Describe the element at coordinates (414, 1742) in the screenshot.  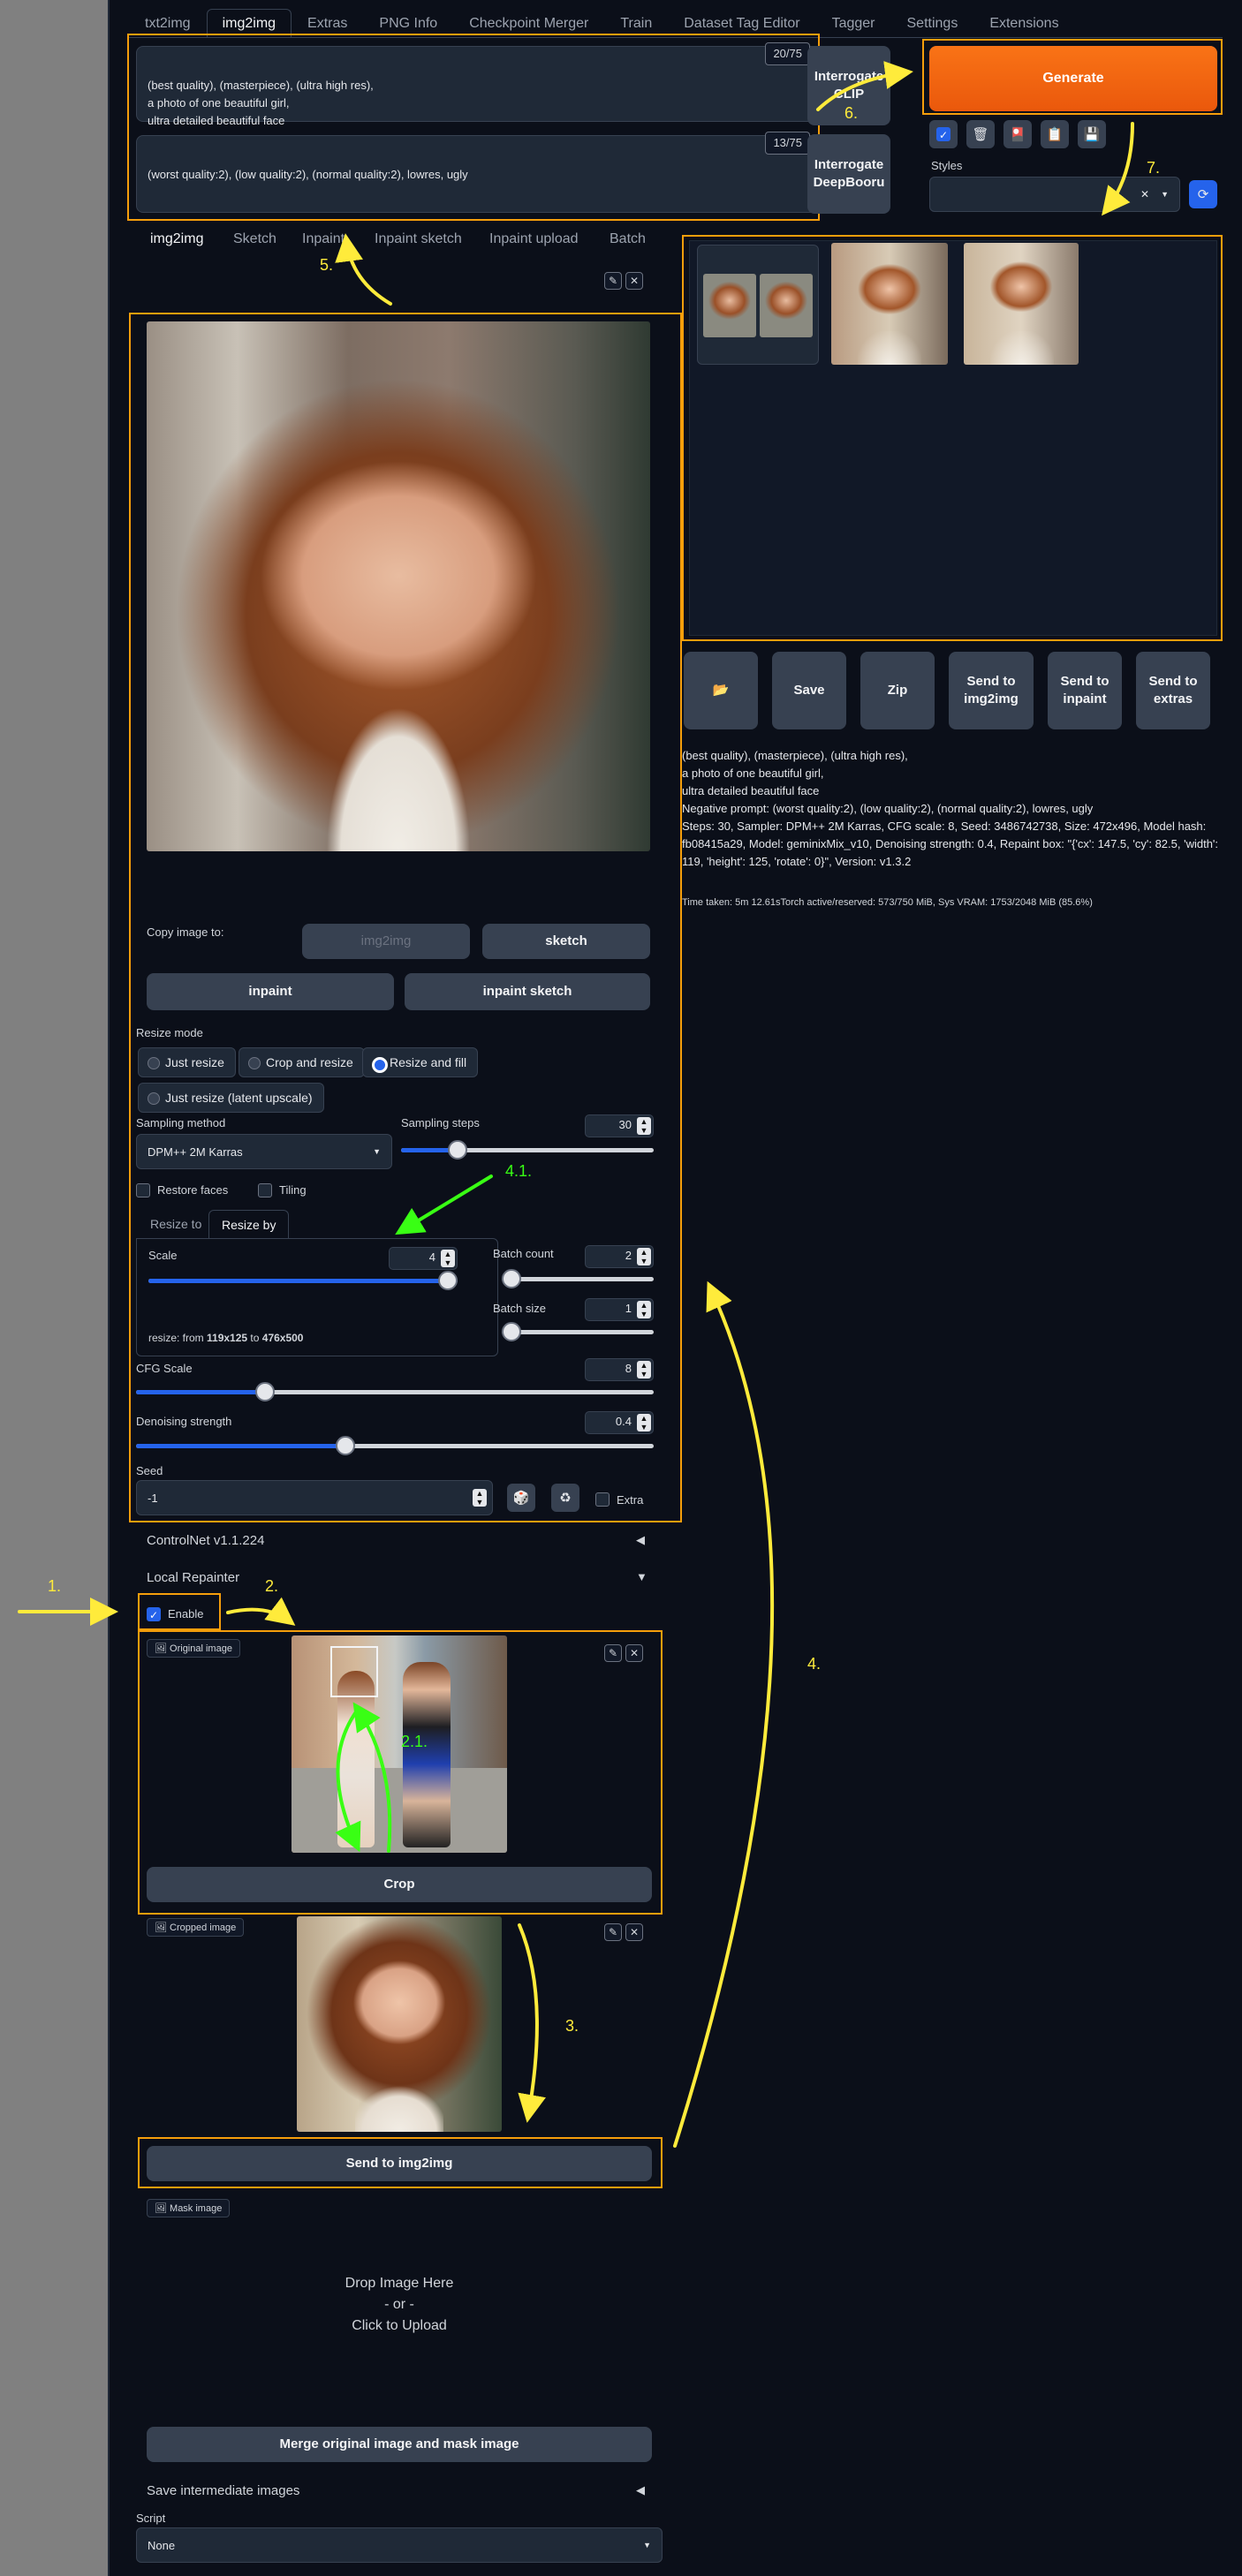
I see `annotation-2-1: 2.1.` at that location.